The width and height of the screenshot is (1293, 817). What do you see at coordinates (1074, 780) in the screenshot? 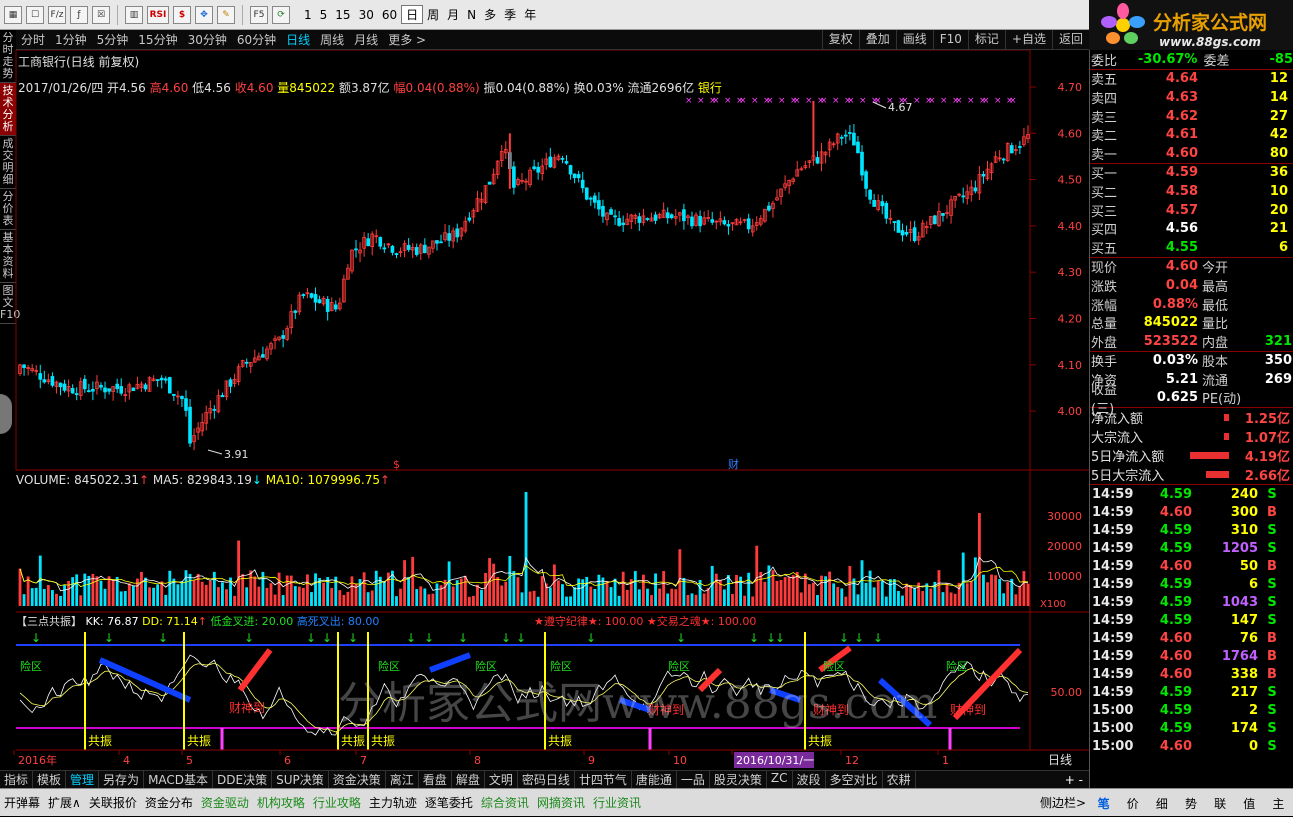
I see `zoom-buttons: + -` at bounding box center [1074, 780].